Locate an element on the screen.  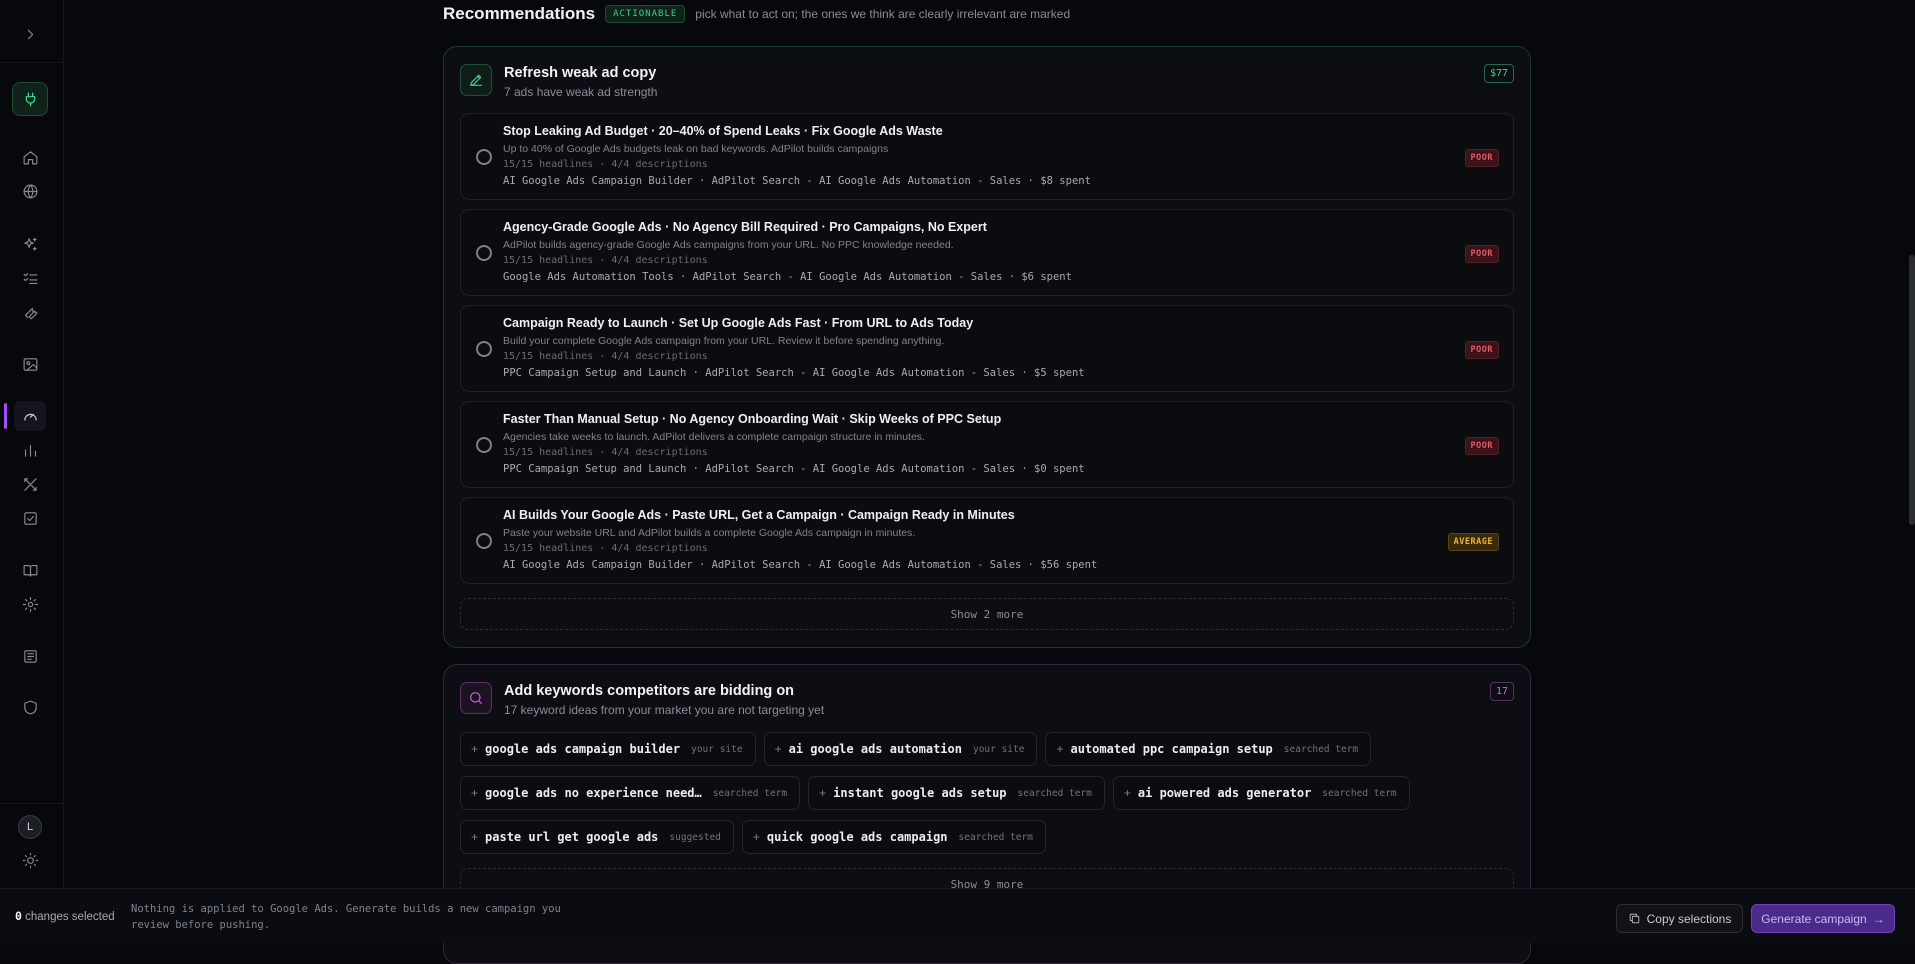
selection-count-label: changes selected is located at coordinates (68, 917).